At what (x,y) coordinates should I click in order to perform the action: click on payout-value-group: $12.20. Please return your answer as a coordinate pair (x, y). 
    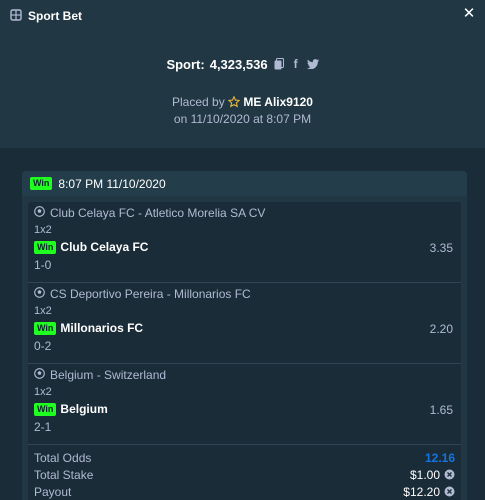
    Looking at the image, I should click on (429, 492).